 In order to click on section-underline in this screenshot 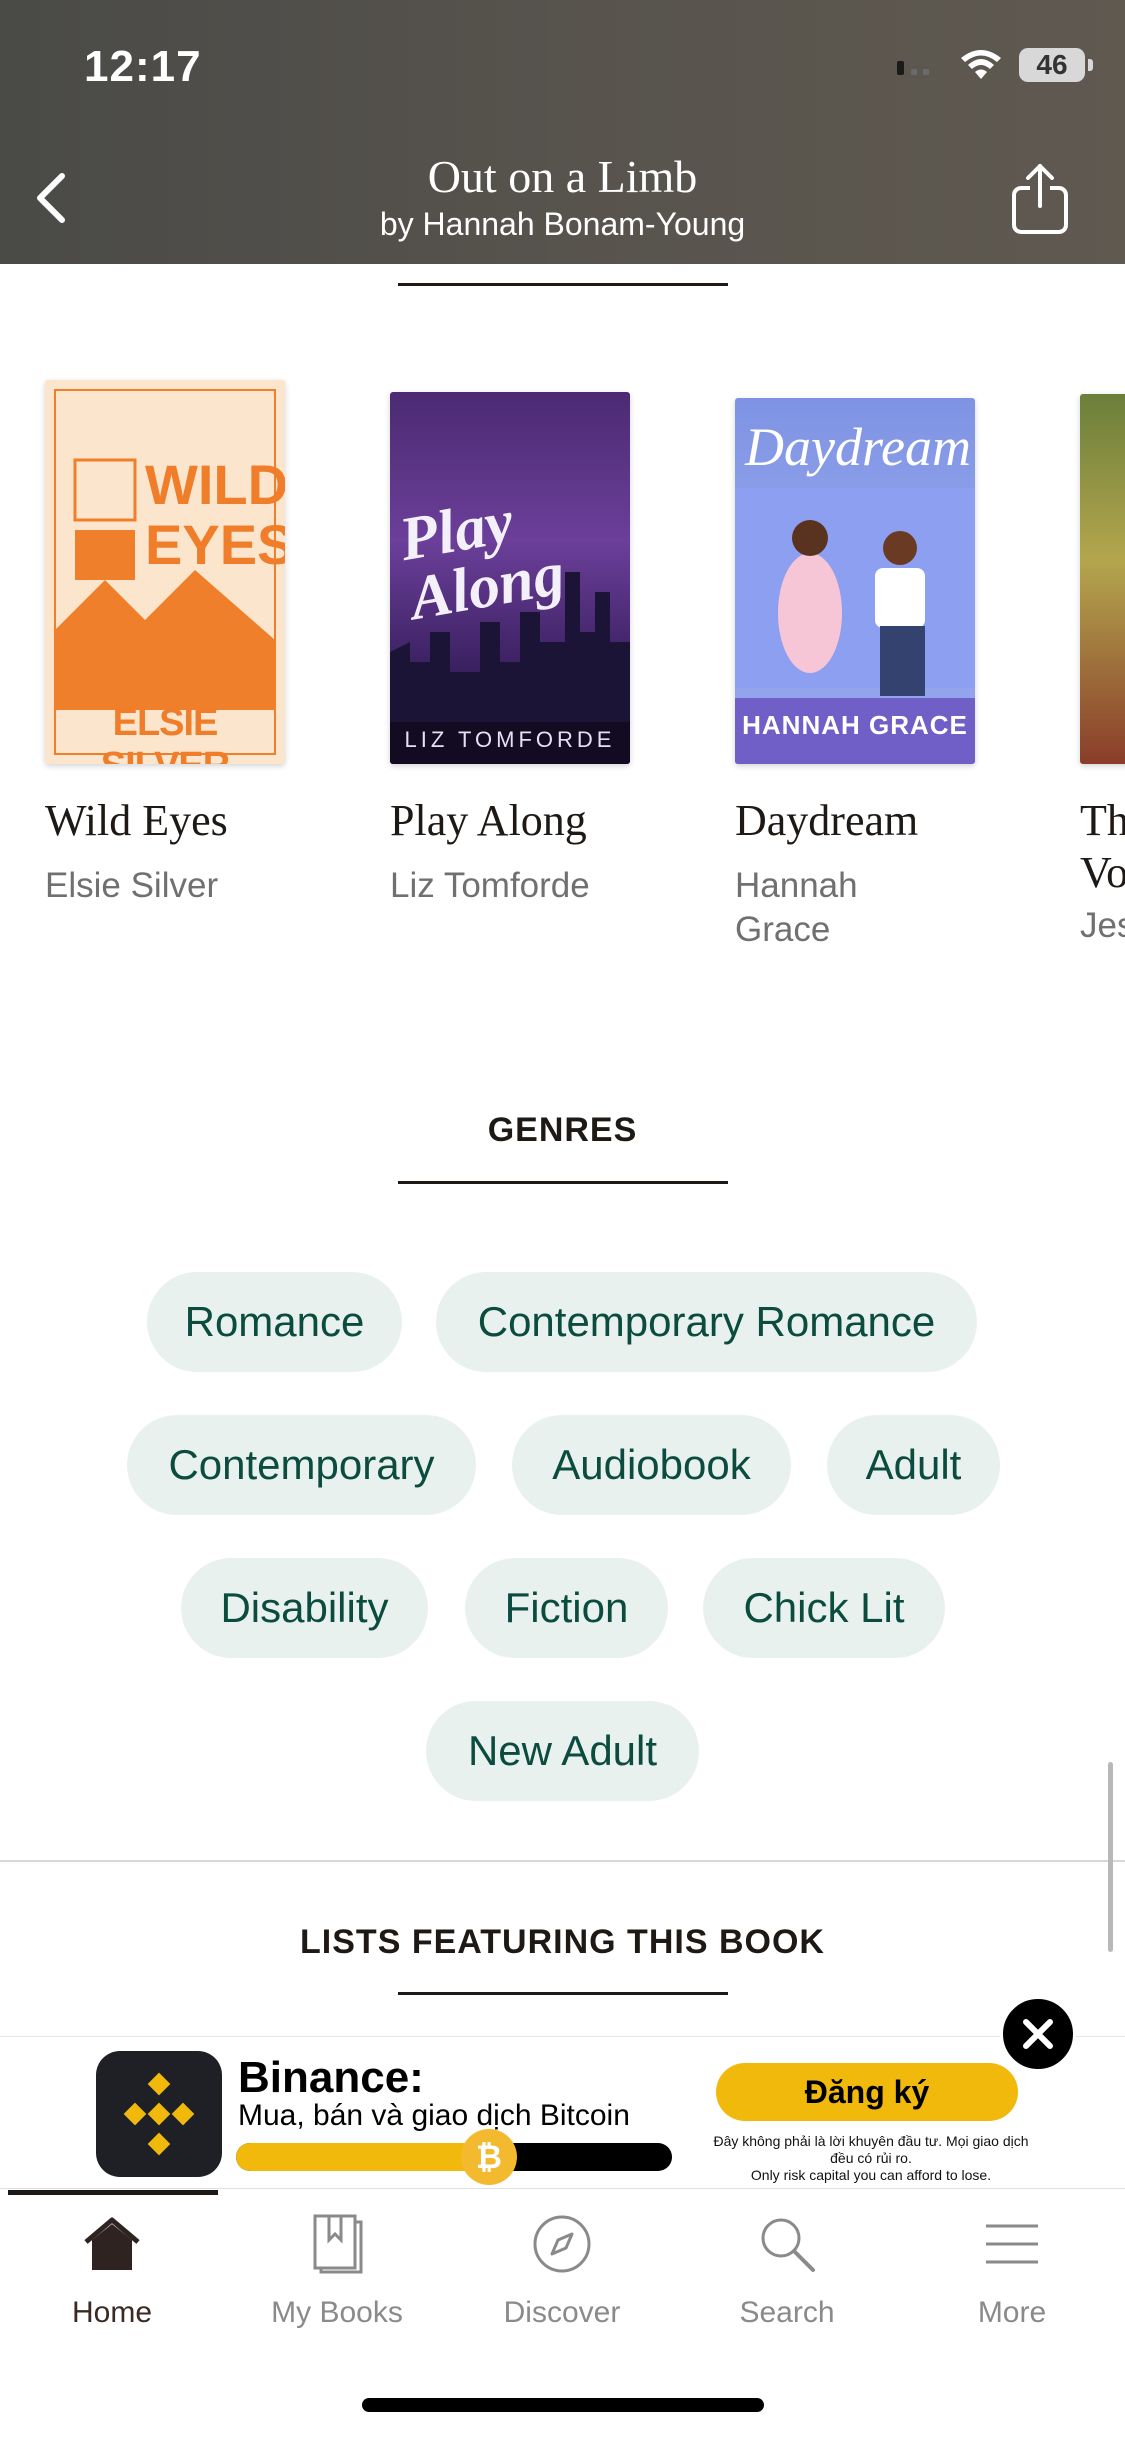, I will do `click(563, 284)`.